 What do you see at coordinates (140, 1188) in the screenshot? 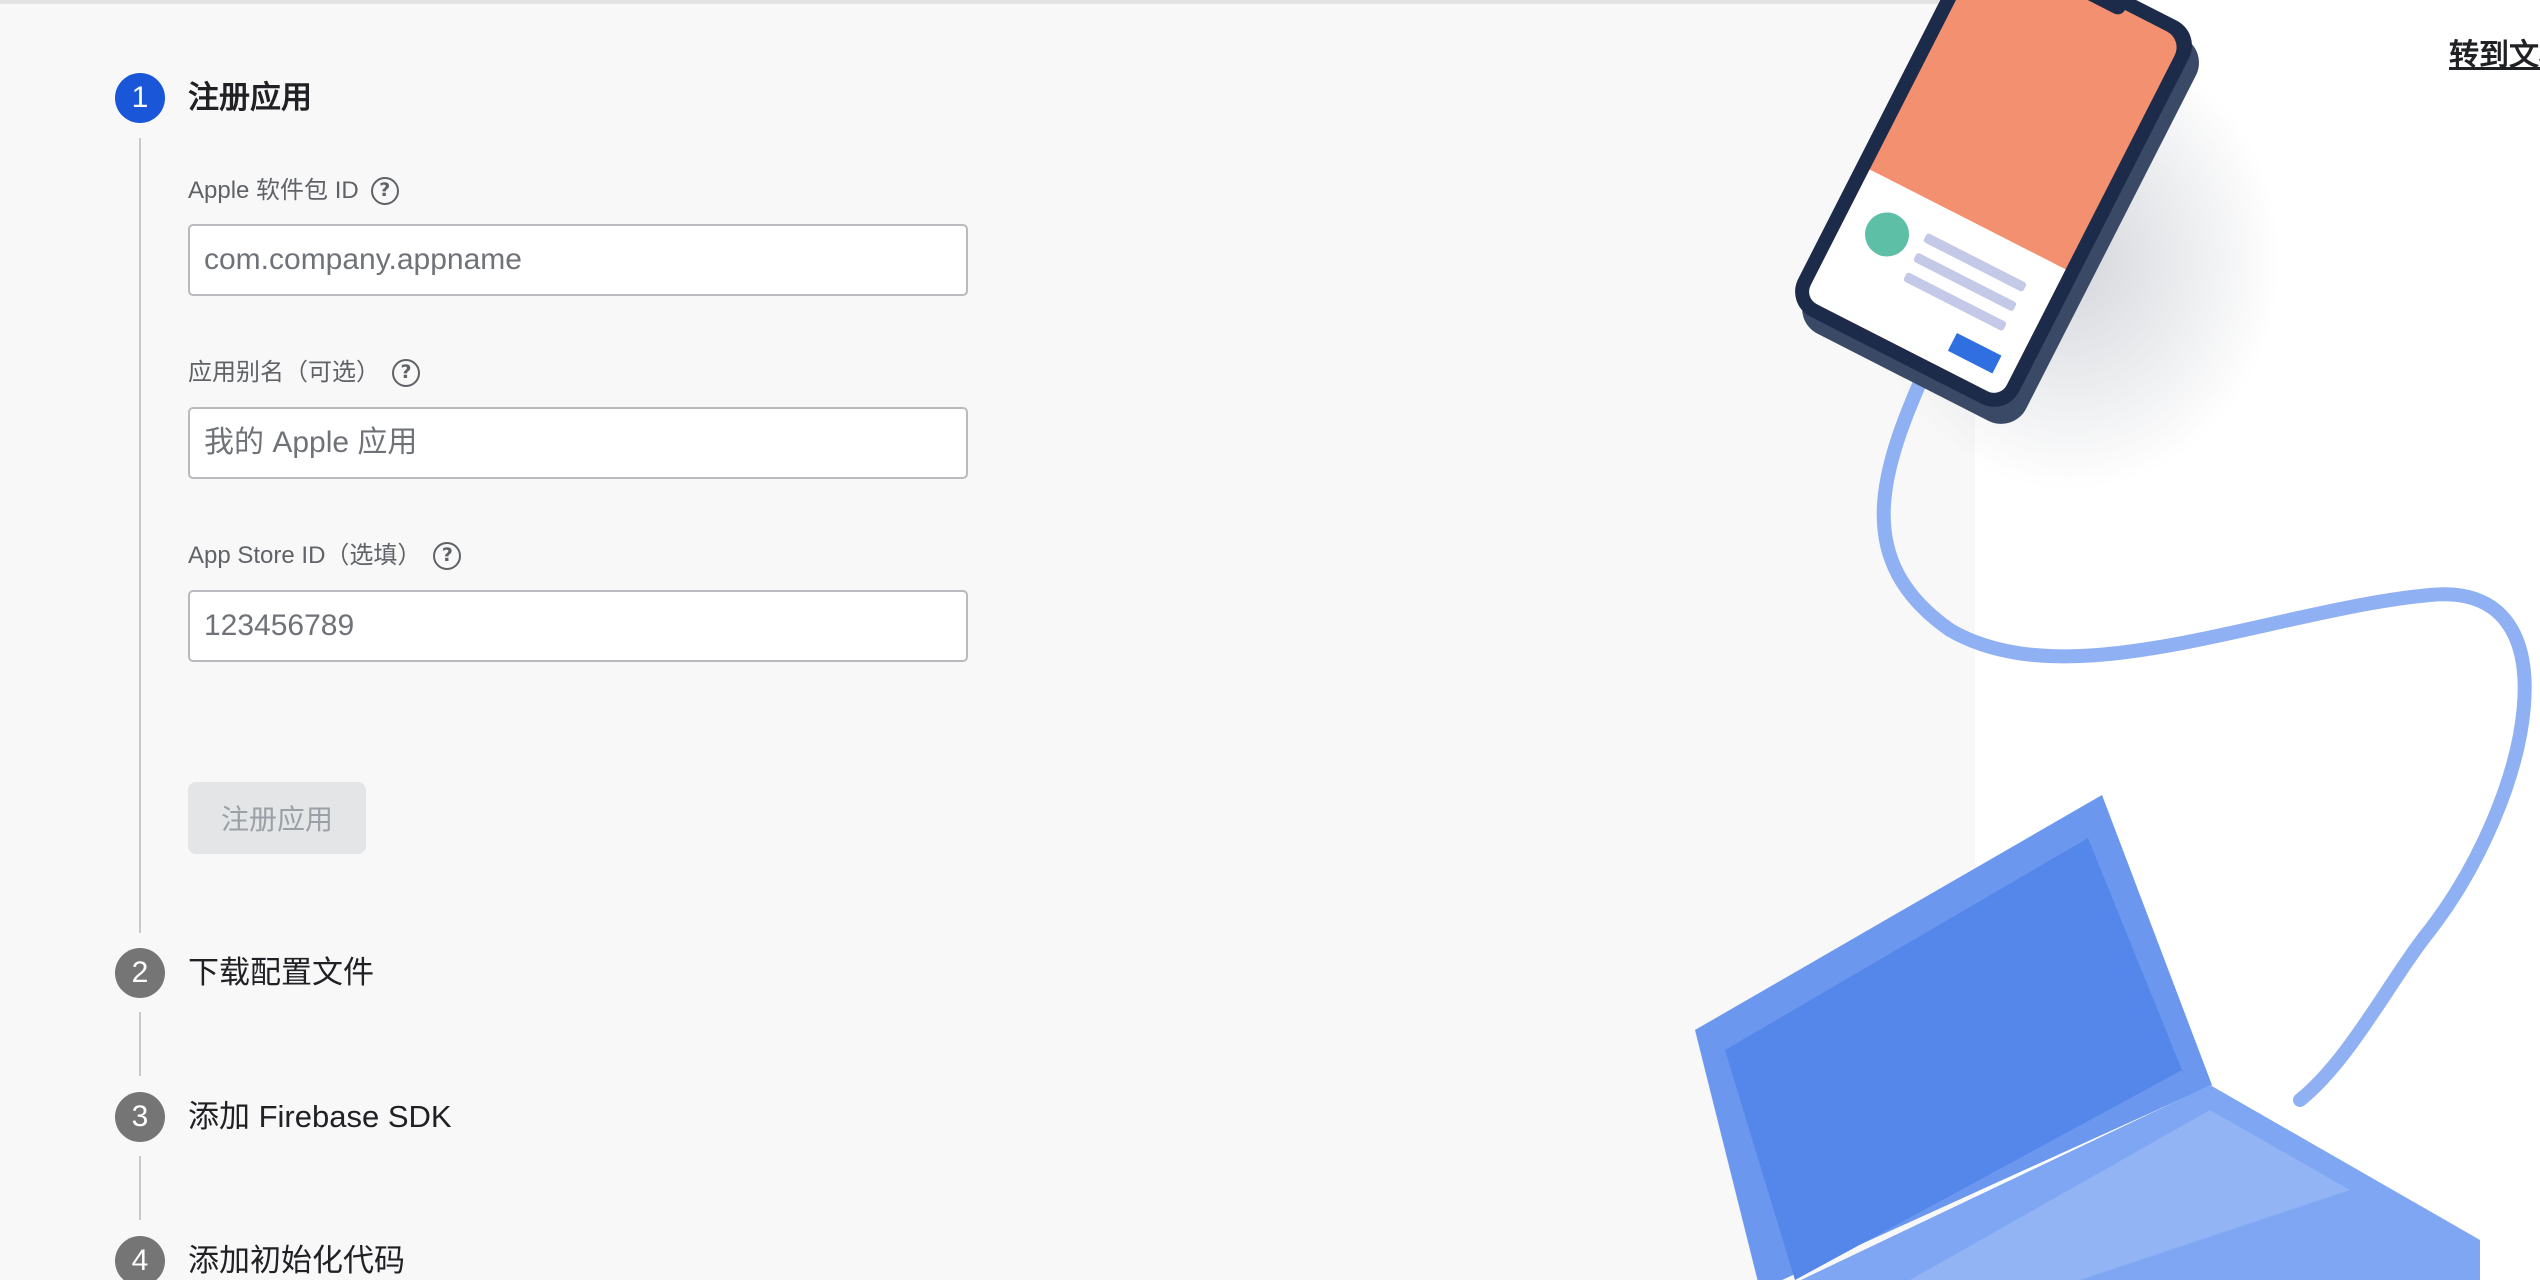
I see `step-3-connector` at bounding box center [140, 1188].